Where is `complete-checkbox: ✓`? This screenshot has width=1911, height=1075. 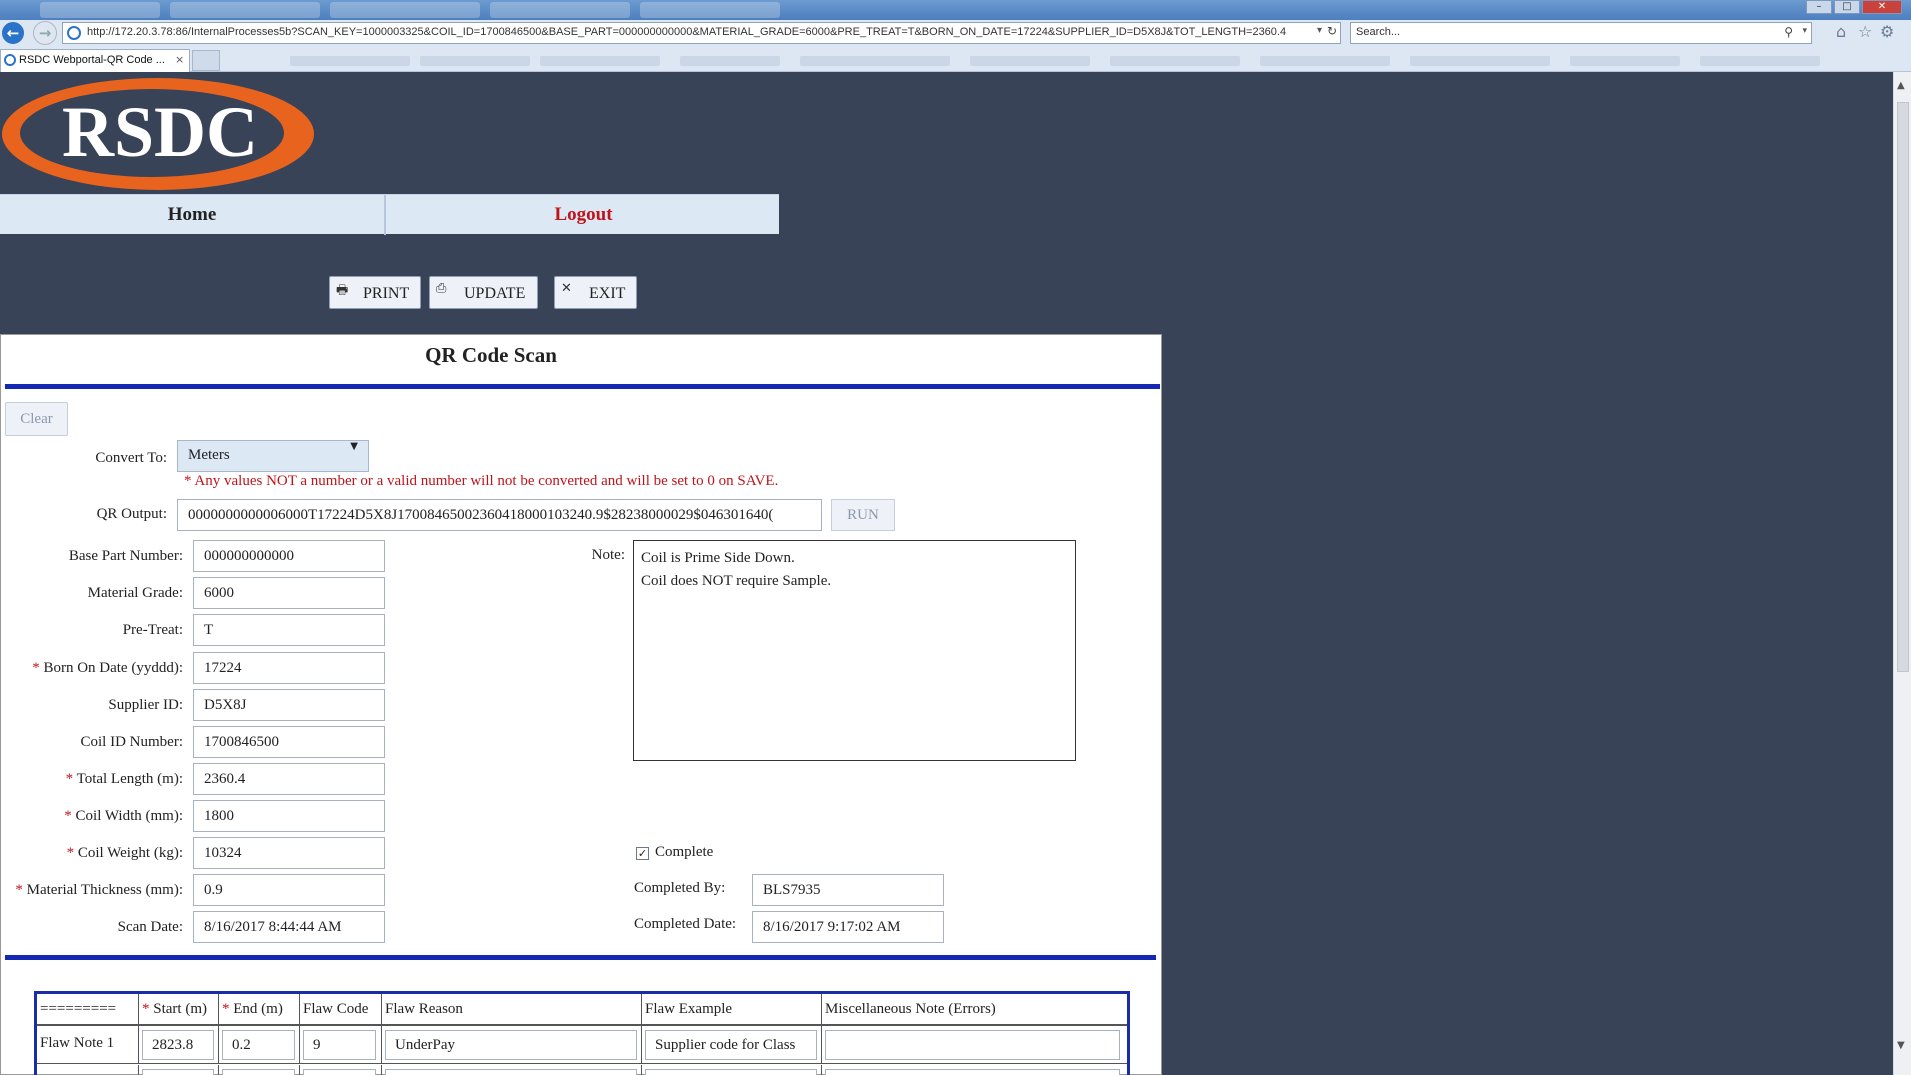
complete-checkbox: ✓ is located at coordinates (642, 853).